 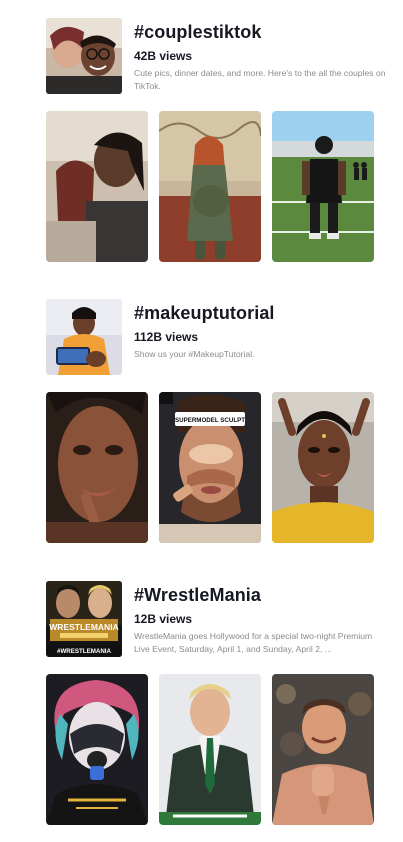 I want to click on lip-application-image, so click(x=97, y=467).